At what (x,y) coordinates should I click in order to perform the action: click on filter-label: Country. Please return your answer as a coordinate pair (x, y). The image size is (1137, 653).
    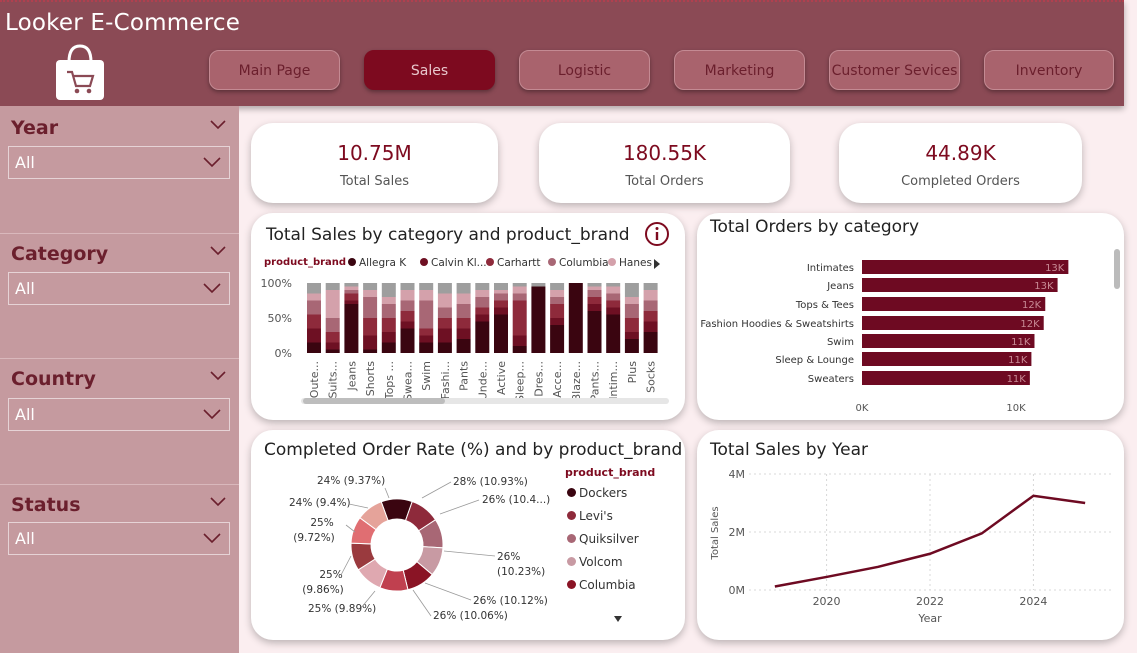
    Looking at the image, I should click on (53, 379).